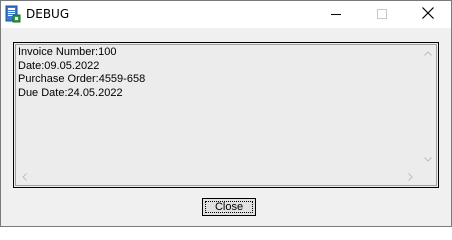 This screenshot has height=240, width=452. I want to click on scroll-right-icon, so click(410, 176).